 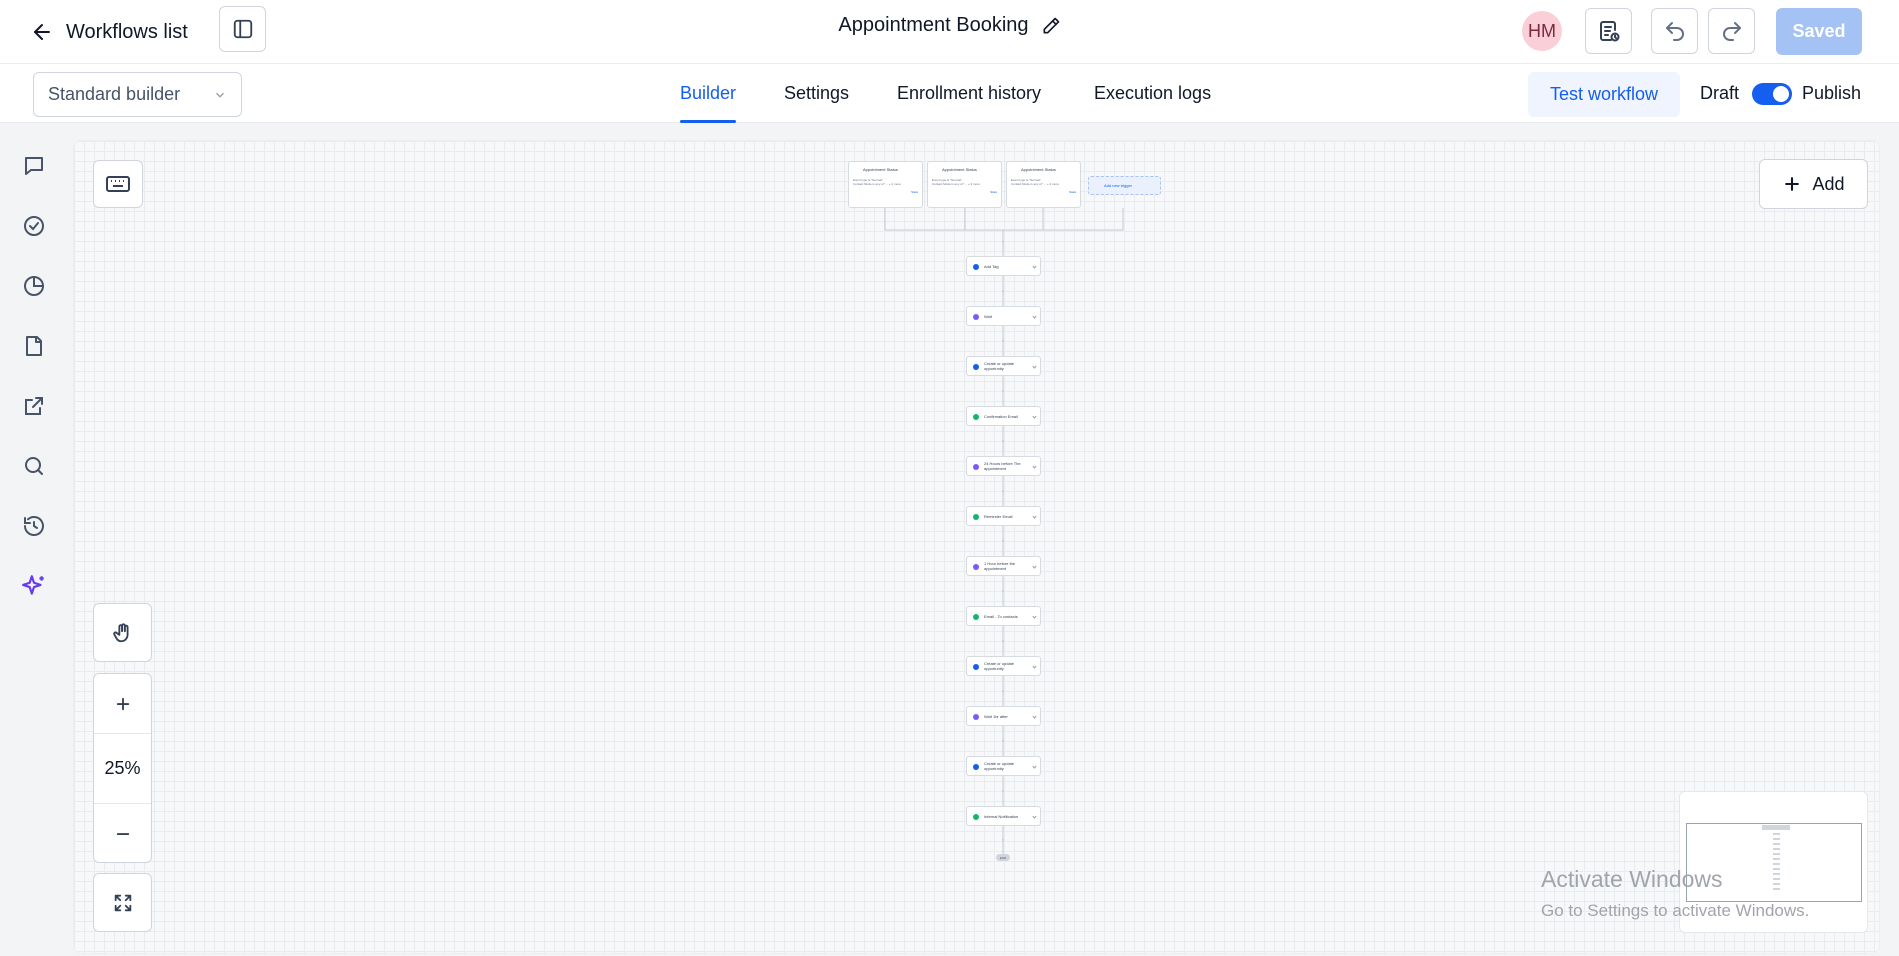 I want to click on left-rail, so click(x=35, y=539).